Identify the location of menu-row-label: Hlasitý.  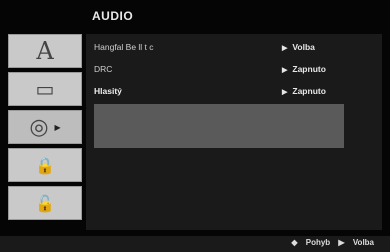
(108, 91).